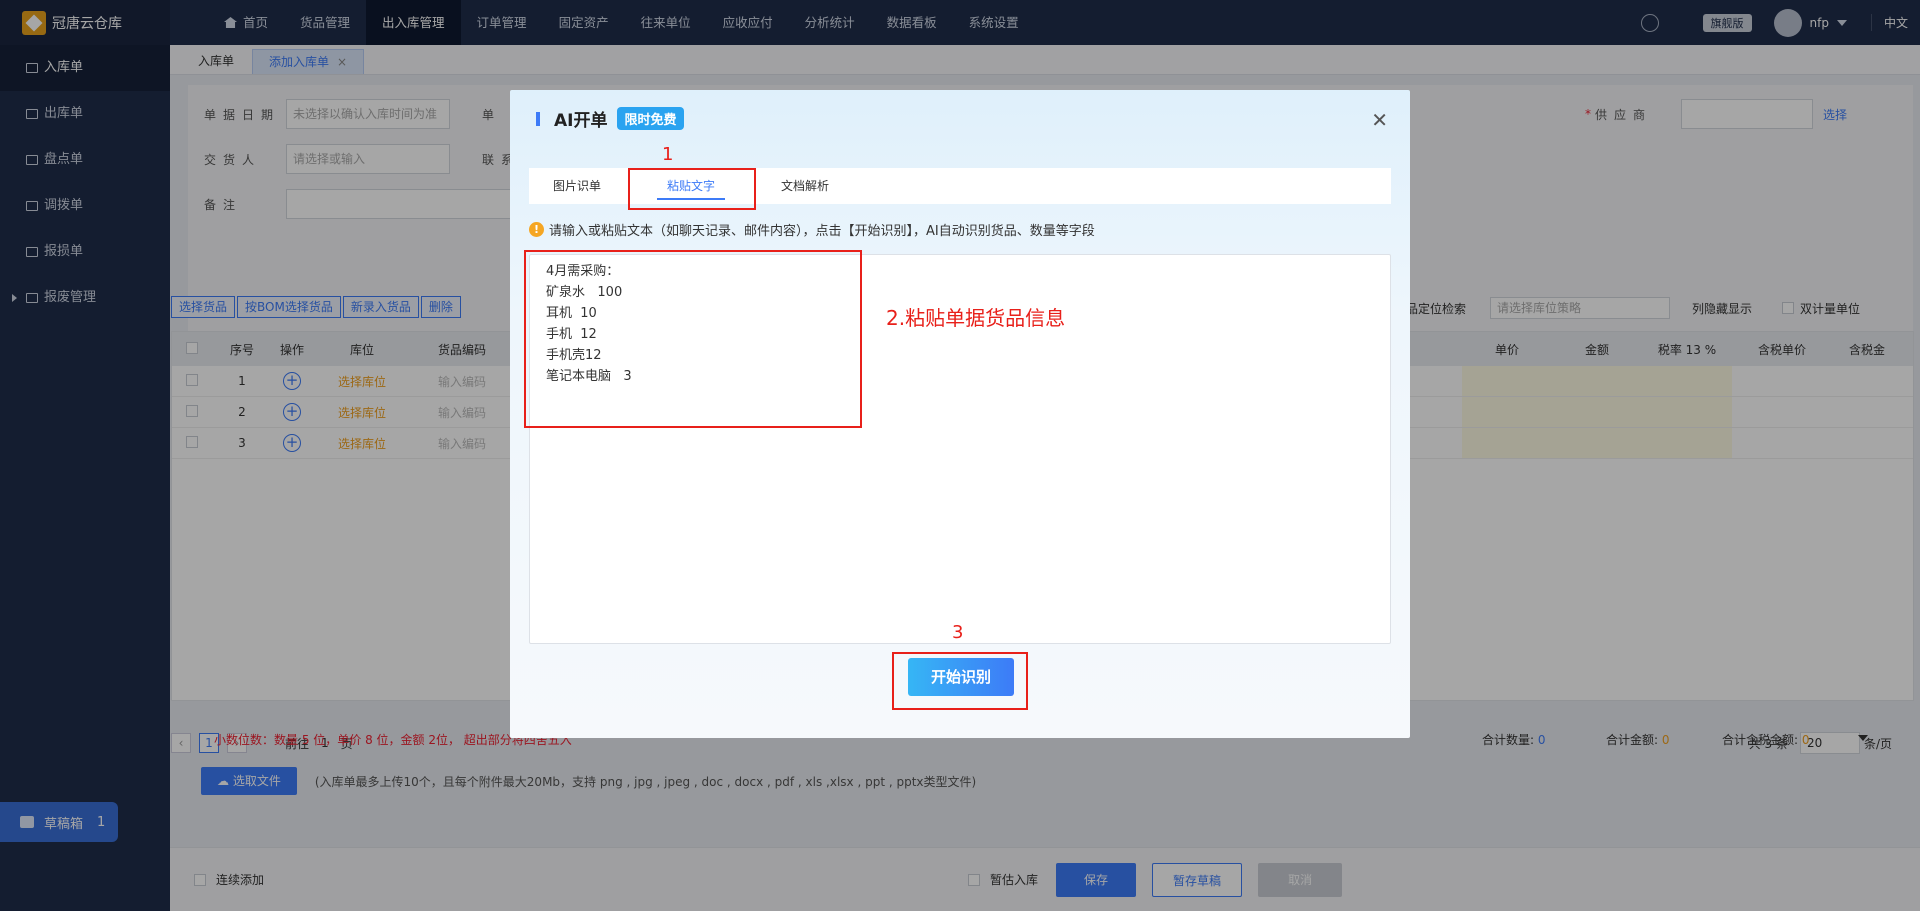  I want to click on tab-document-parse: 文档解析, so click(805, 186).